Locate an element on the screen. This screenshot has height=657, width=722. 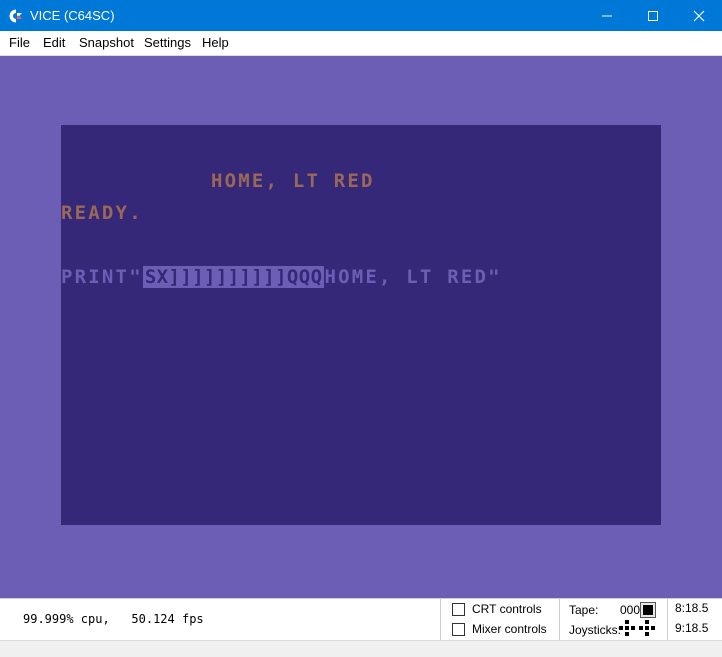
crt-controls-toggle: CRT controls is located at coordinates (497, 609).